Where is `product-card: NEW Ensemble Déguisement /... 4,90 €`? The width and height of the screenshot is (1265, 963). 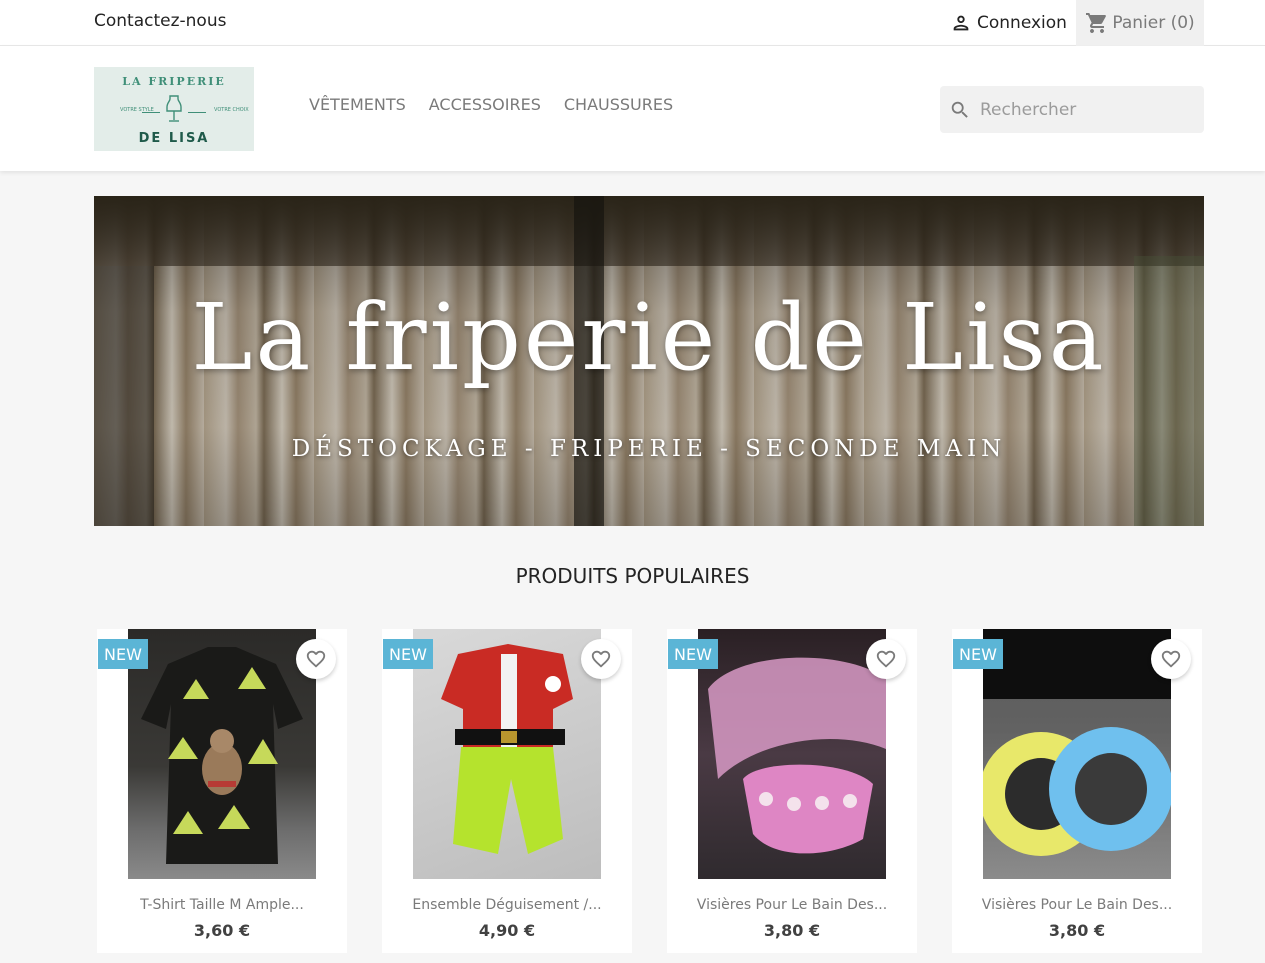 product-card: NEW Ensemble Déguisement /... 4,90 € is located at coordinates (507, 791).